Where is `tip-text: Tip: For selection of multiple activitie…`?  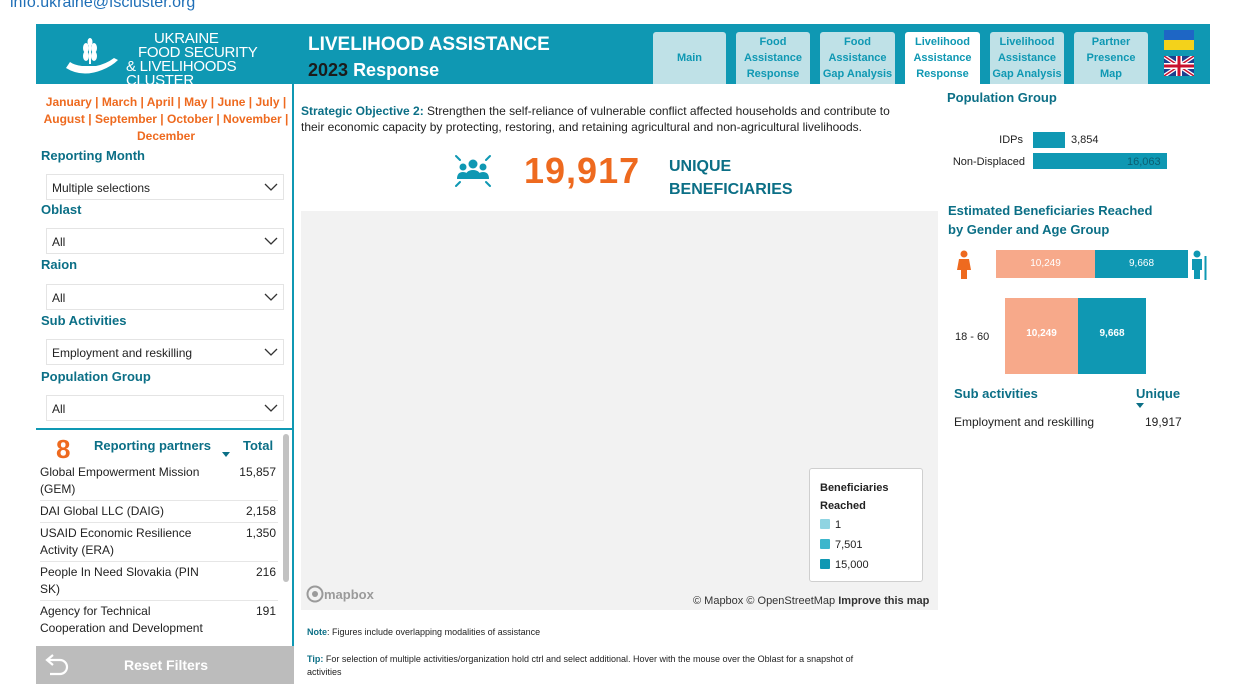
tip-text: Tip: For selection of multiple activitie… is located at coordinates (580, 665).